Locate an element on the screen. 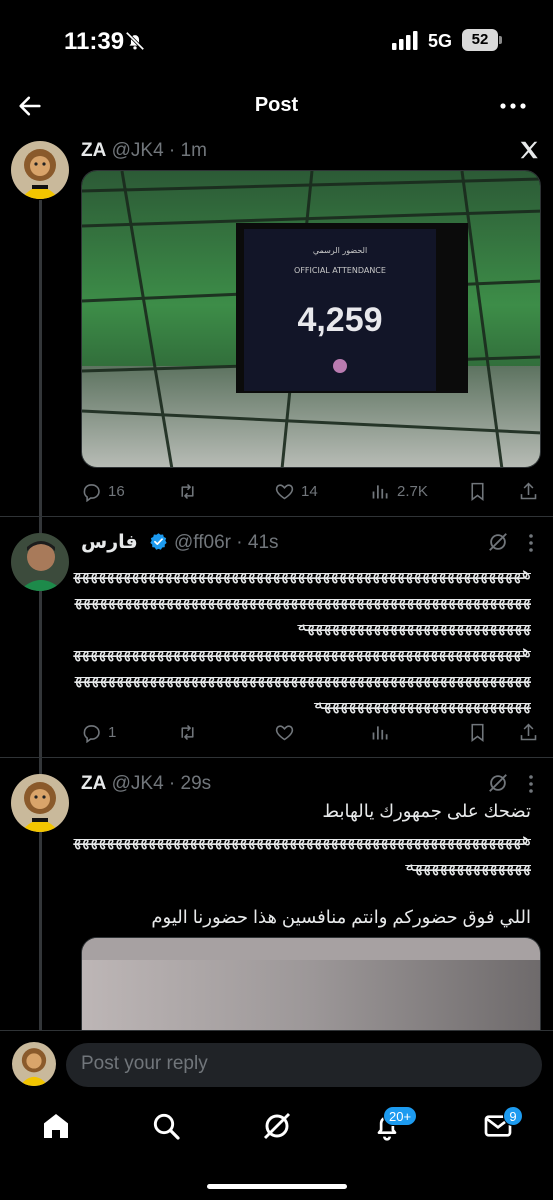 This screenshot has height=1200, width=553. like-button: 14 is located at coordinates (296, 491).